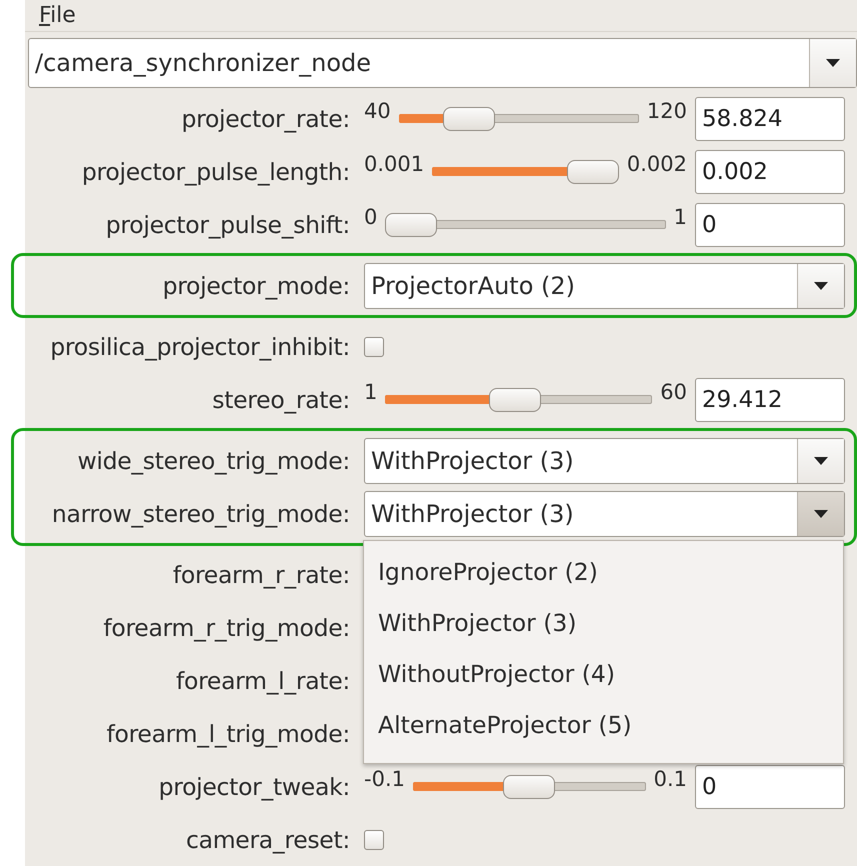 The height and width of the screenshot is (866, 857). I want to click on slider-max-label: 120, so click(666, 110).